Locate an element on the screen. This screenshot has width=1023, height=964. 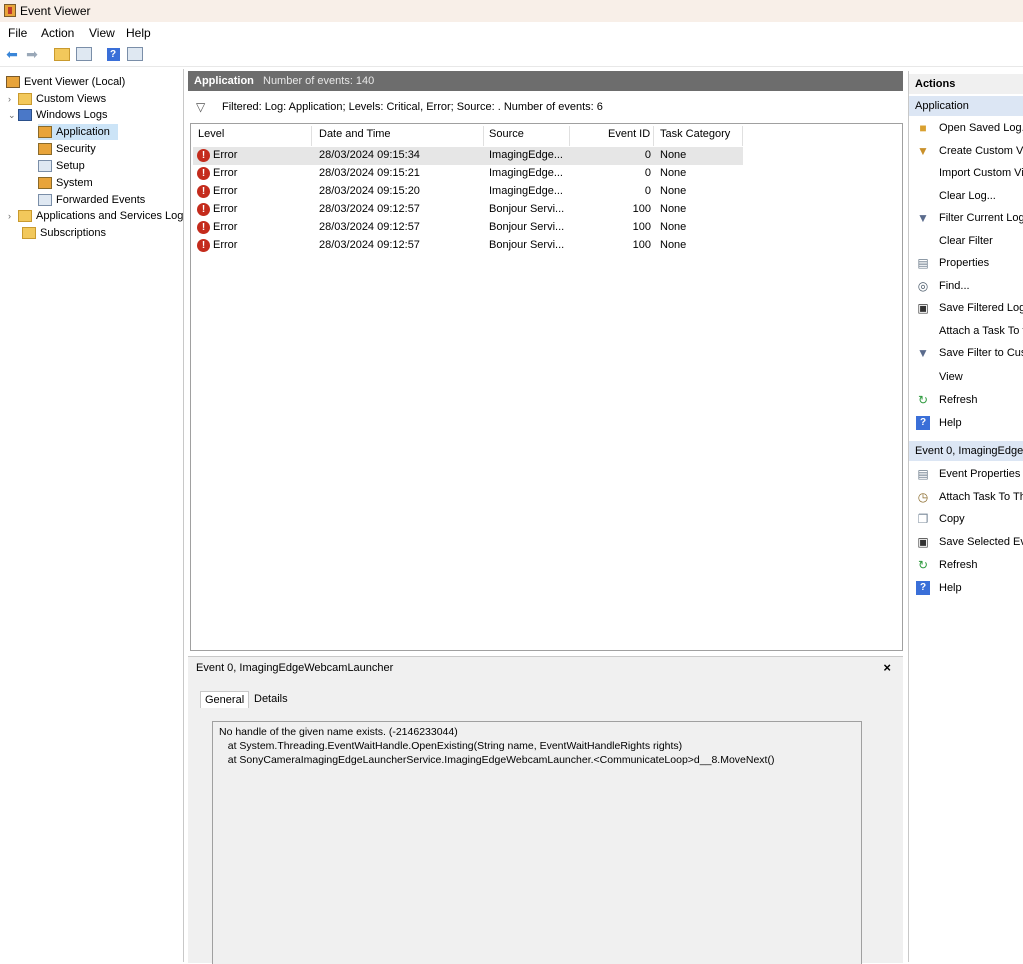
tree-item-custom-views: › Custom Views is located at coordinates (57, 99).